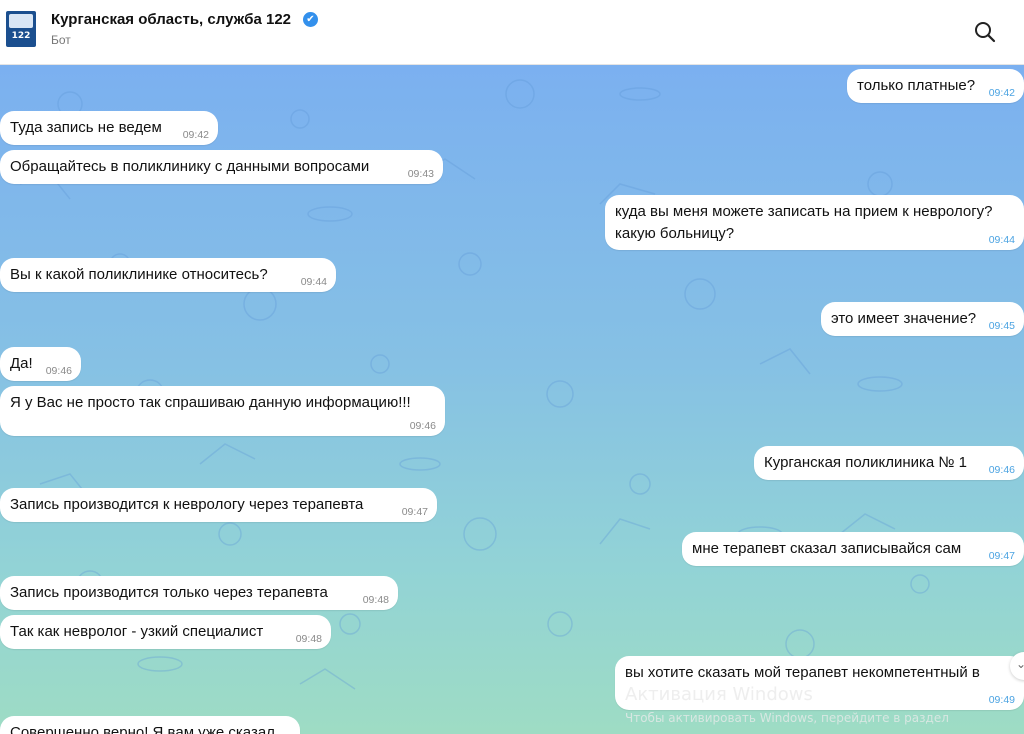 This screenshot has width=1024, height=734. What do you see at coordinates (675, 233) in the screenshot?
I see `message-text-line2: какую больницу?` at bounding box center [675, 233].